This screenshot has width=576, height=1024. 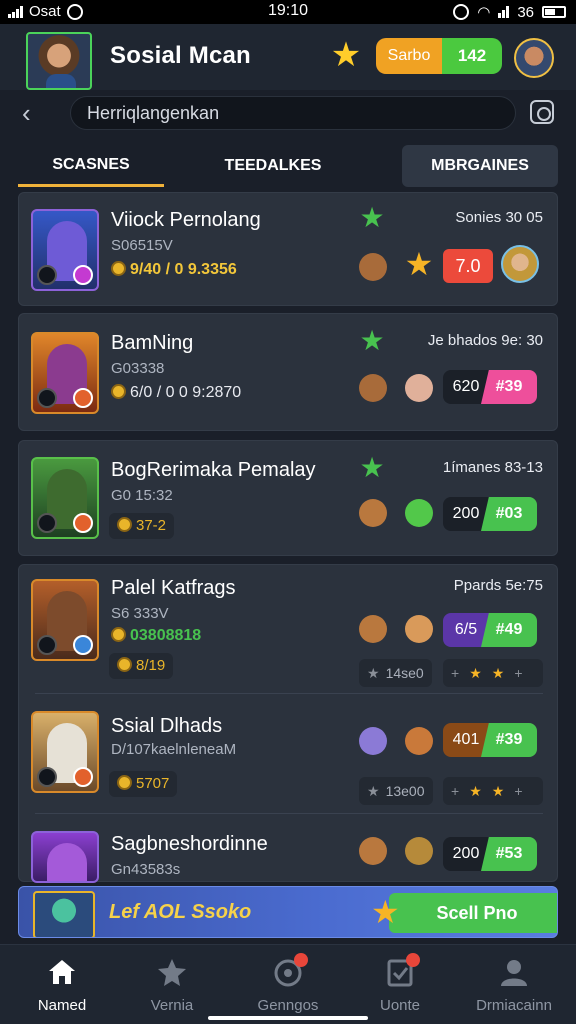 I want to click on currency-value: 142, so click(x=472, y=56).